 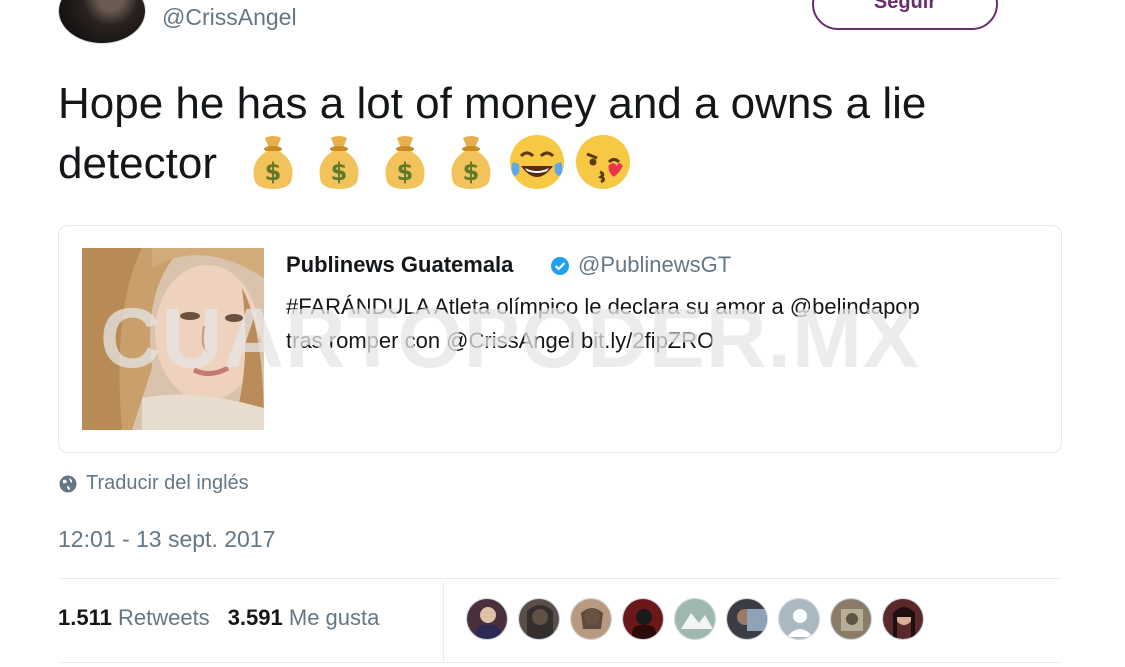 What do you see at coordinates (68, 484) in the screenshot?
I see `globe-icon` at bounding box center [68, 484].